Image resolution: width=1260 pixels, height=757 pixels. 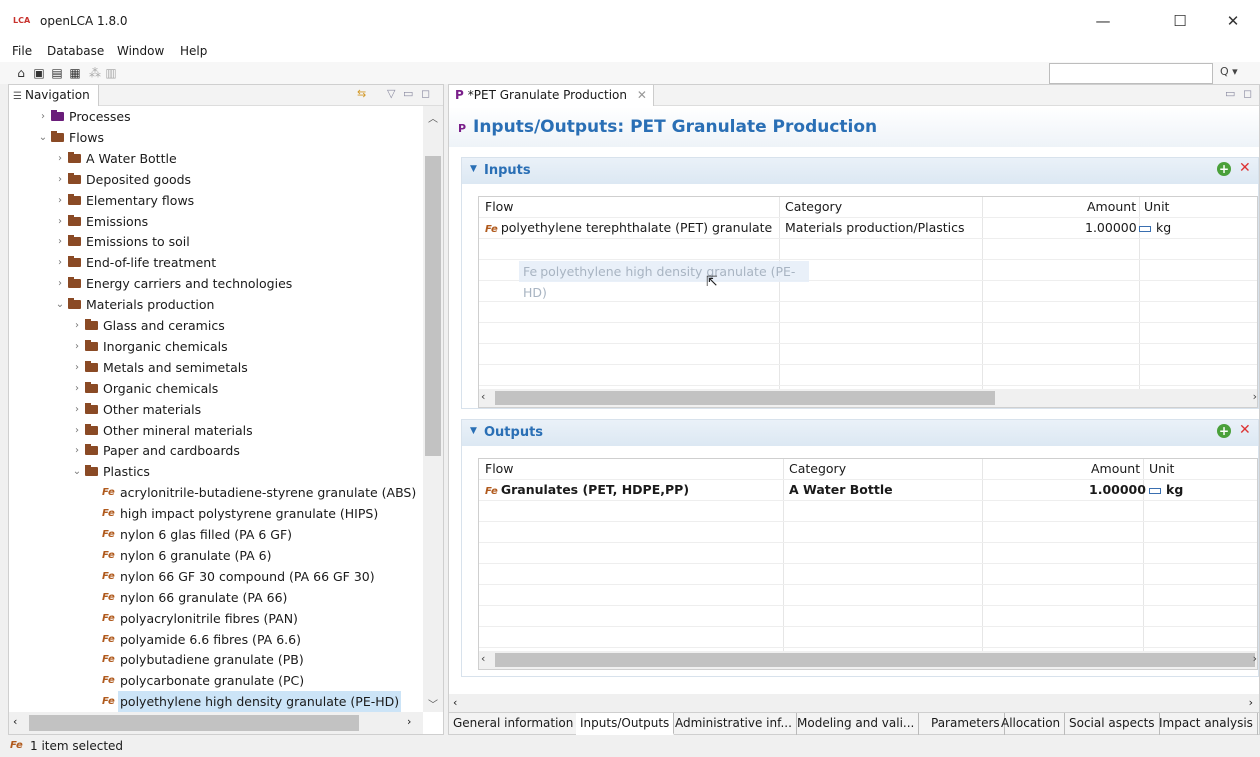 I want to click on page-tab: Social aspects, so click(x=1112, y=724).